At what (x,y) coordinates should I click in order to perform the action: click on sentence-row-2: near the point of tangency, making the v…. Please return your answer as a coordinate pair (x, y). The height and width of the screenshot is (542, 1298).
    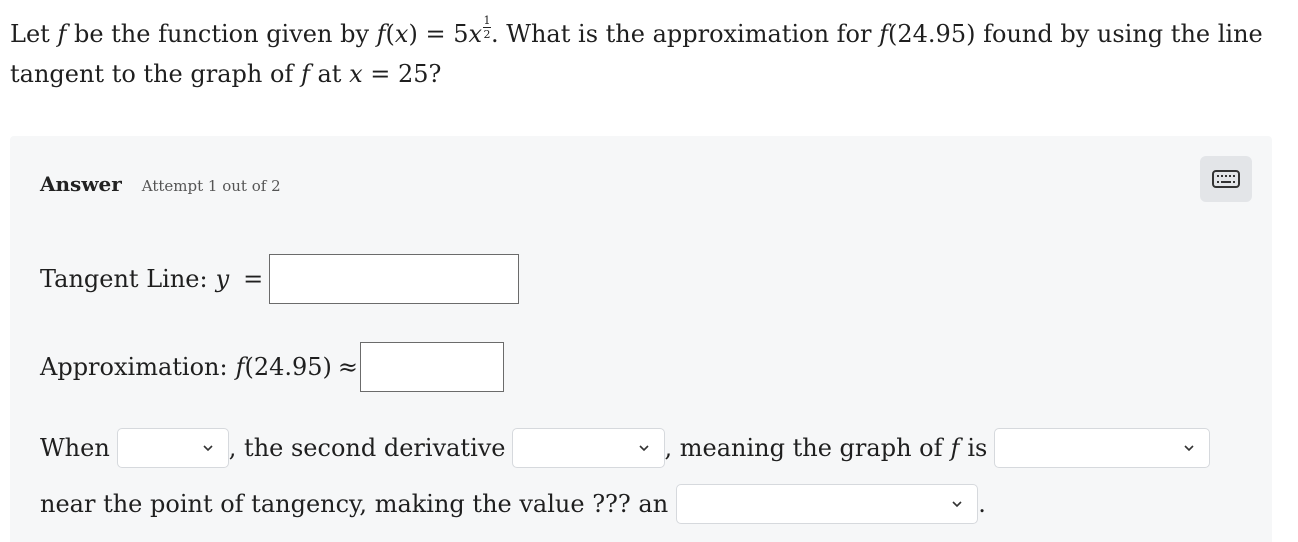
    Looking at the image, I should click on (513, 504).